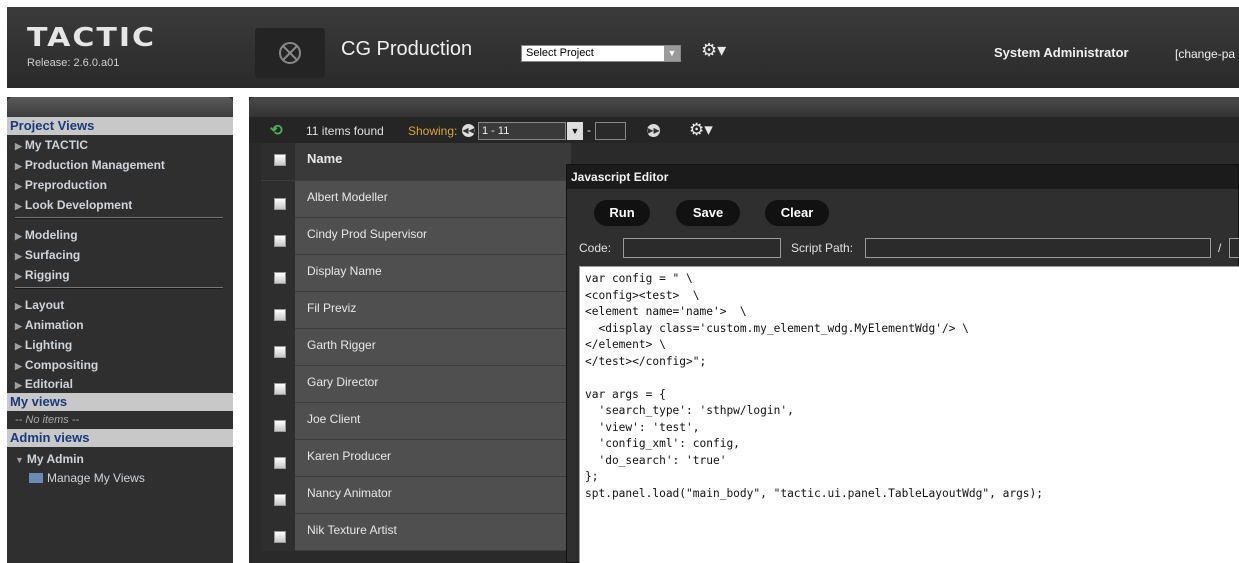  Describe the element at coordinates (345, 131) in the screenshot. I see `items-found-label: 11 items found` at that location.